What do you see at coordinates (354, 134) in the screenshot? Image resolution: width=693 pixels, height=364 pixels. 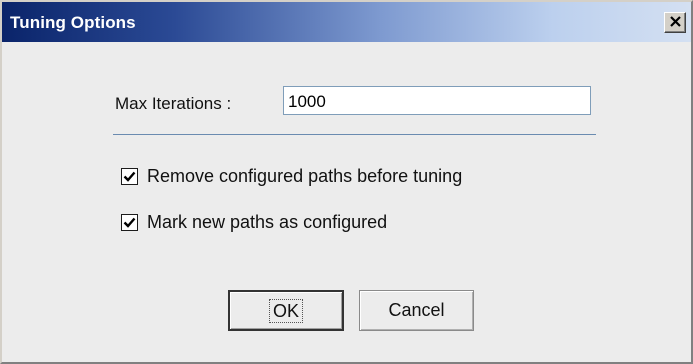 I see `separator` at bounding box center [354, 134].